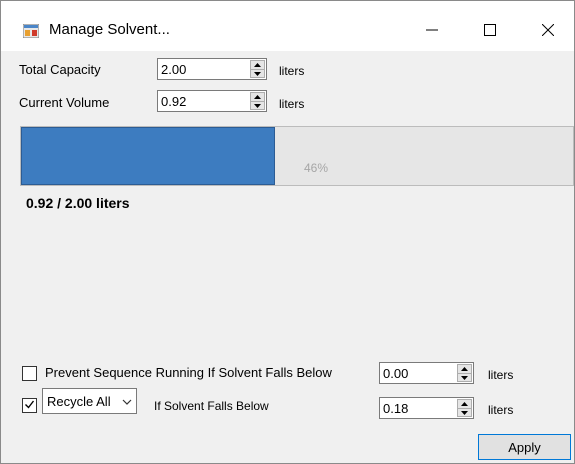  What do you see at coordinates (127, 402) in the screenshot?
I see `chevron-down-icon` at bounding box center [127, 402].